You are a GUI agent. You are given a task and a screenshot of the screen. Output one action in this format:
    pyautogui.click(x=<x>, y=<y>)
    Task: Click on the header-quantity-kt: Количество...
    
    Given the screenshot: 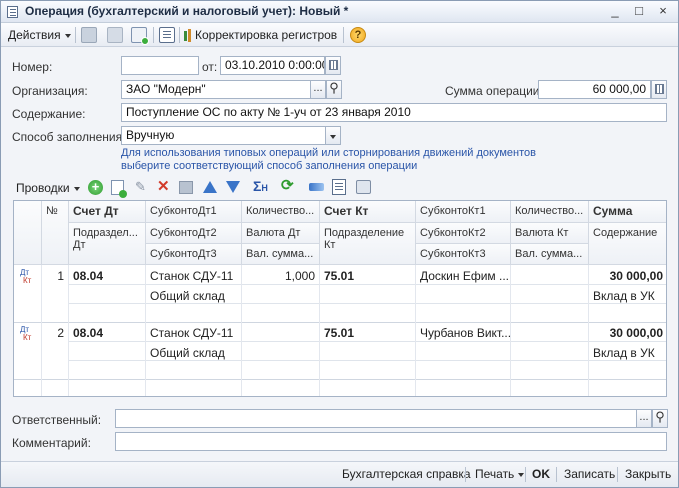 What is the action you would take?
    pyautogui.click(x=550, y=212)
    